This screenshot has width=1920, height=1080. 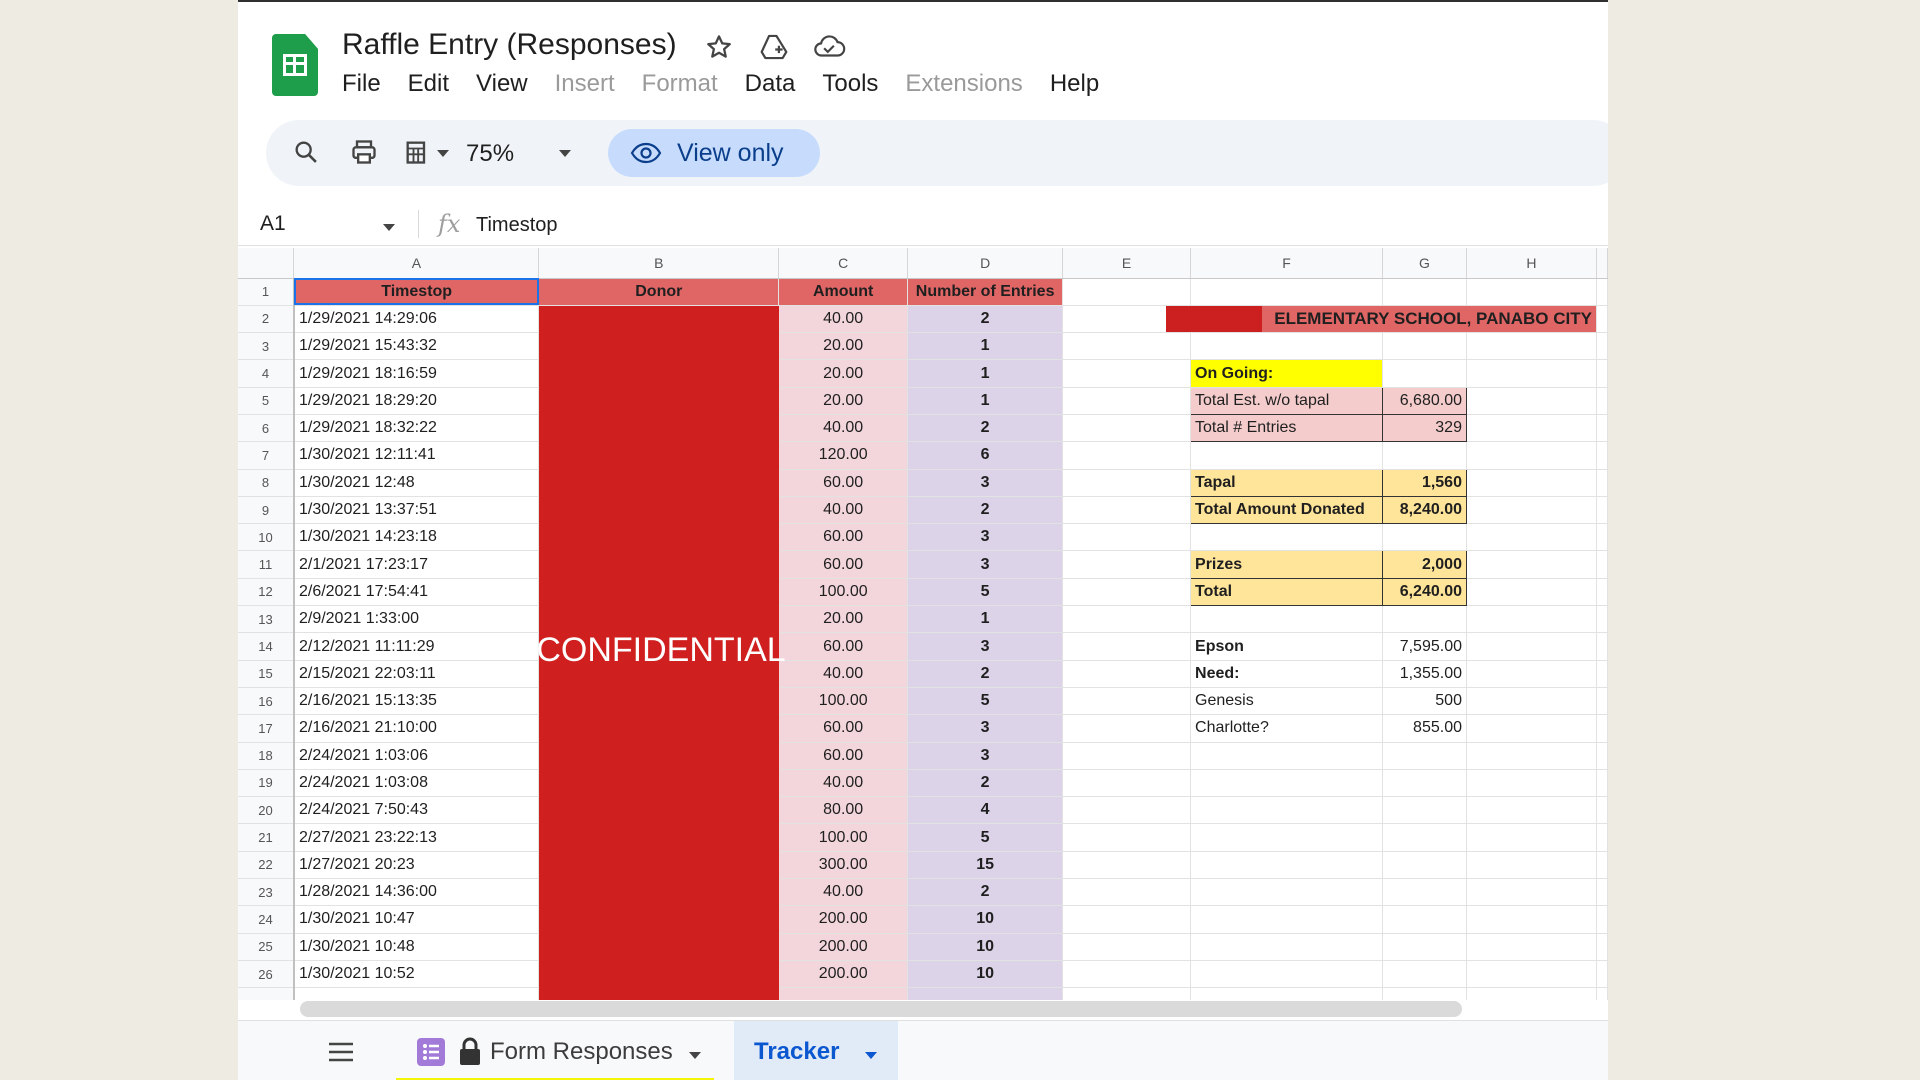 I want to click on column-header-c: C, so click(x=843, y=263).